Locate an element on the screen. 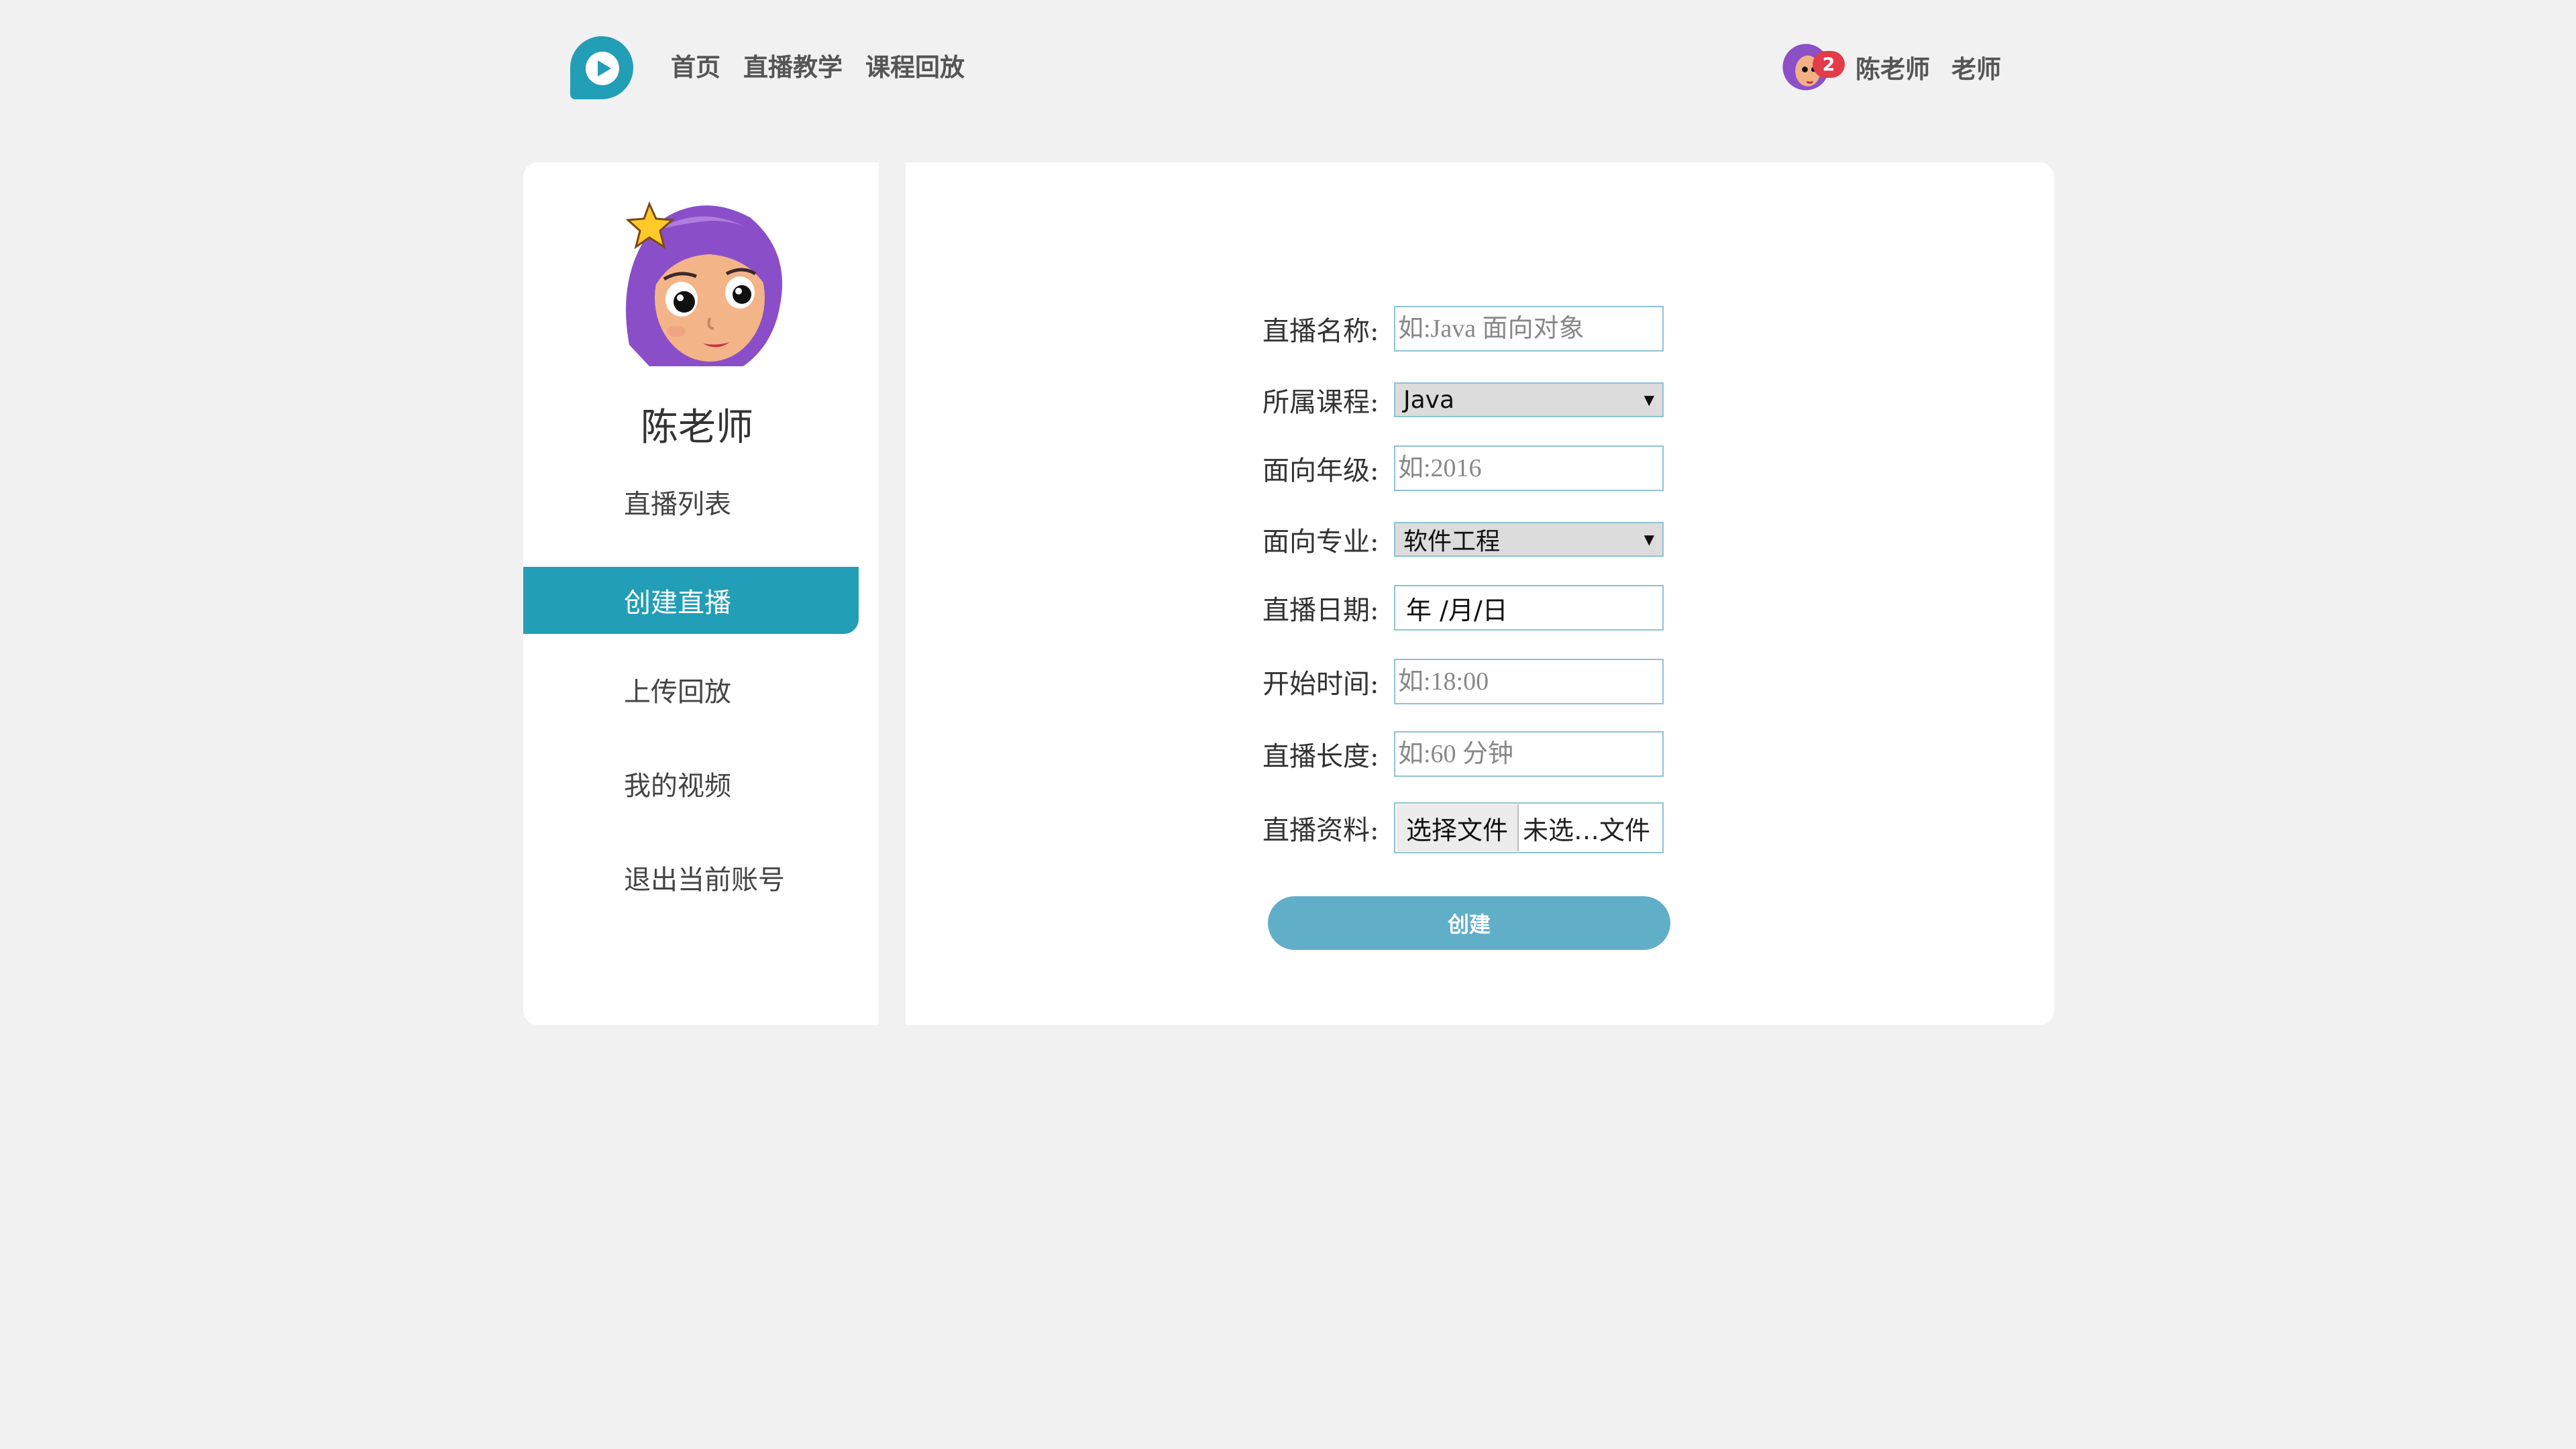 The width and height of the screenshot is (2576, 1449). live-name-input is located at coordinates (1529, 329).